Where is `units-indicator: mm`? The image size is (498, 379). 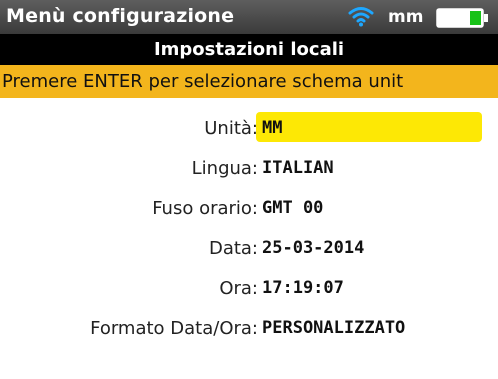
units-indicator: mm is located at coordinates (406, 17).